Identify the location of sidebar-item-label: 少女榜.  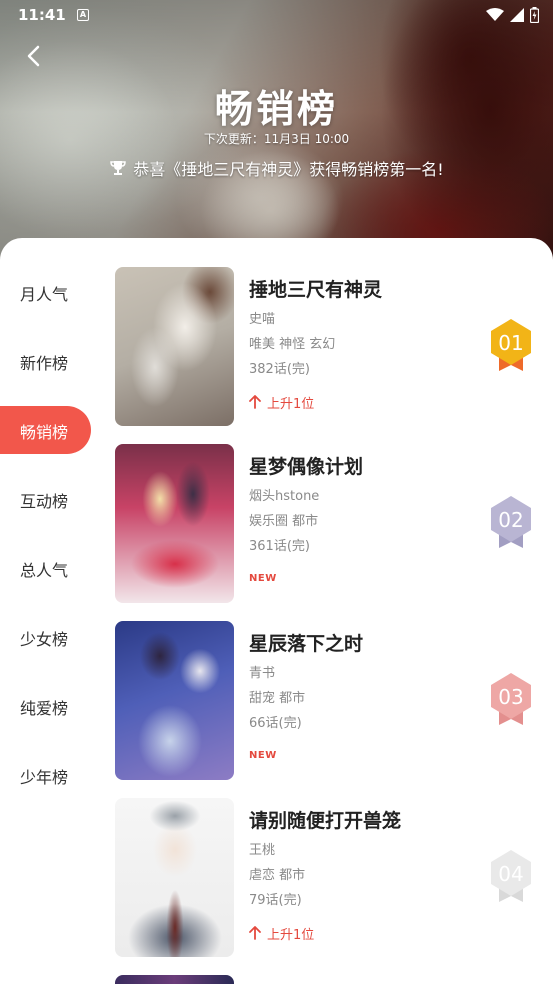
(44, 639).